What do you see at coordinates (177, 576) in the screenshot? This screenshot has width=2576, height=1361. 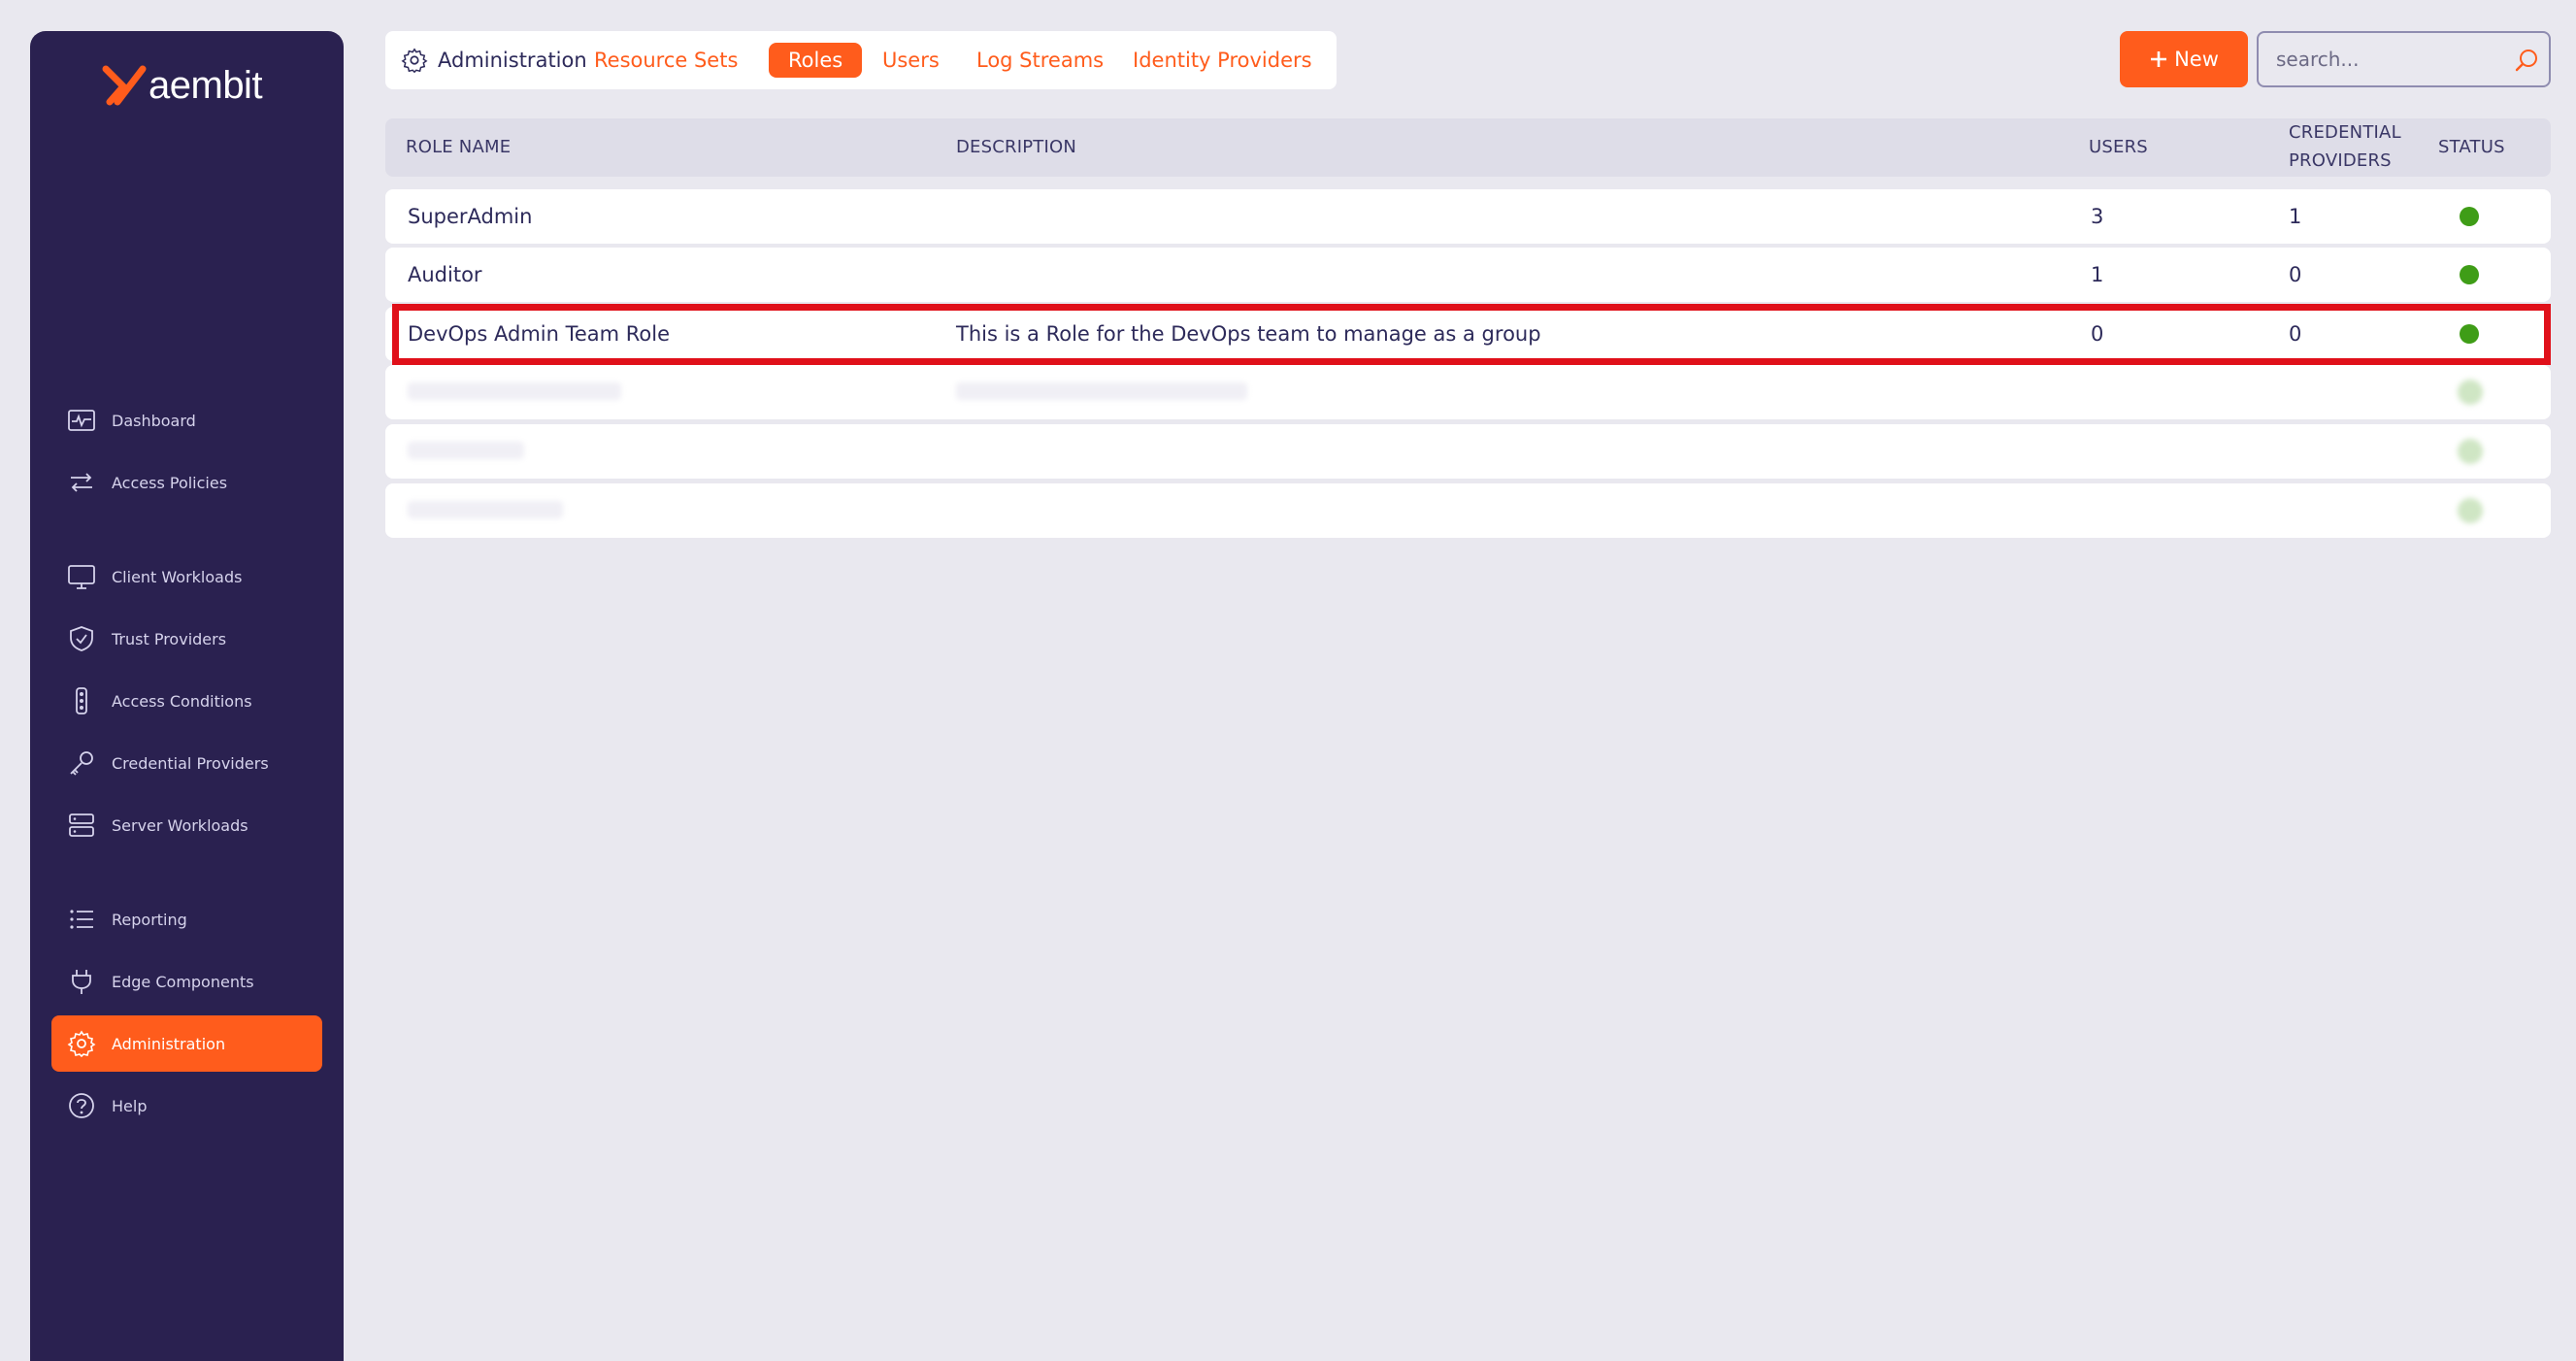 I see `sidebar-item-label: Client Workloads` at bounding box center [177, 576].